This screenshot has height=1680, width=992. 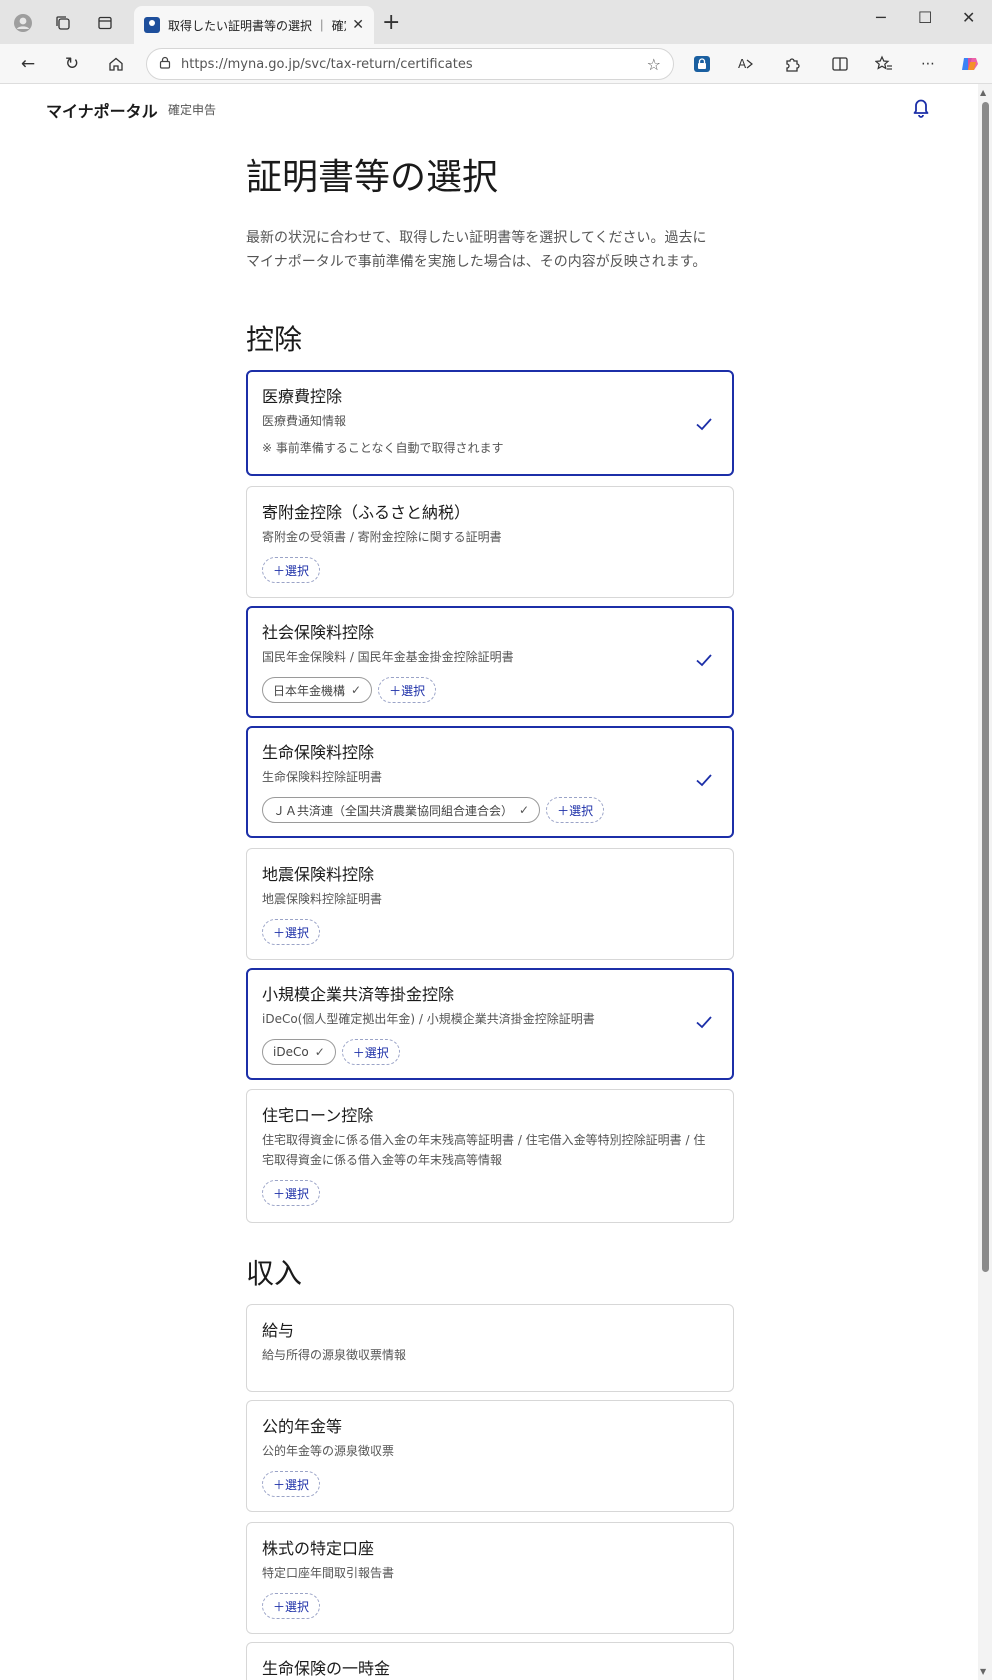 What do you see at coordinates (496, 22) in the screenshot?
I see `browser-tab-bar: 取得したい証明書等の選択 ｜ 確定申告 ✕ + ─ ☐ ✕` at bounding box center [496, 22].